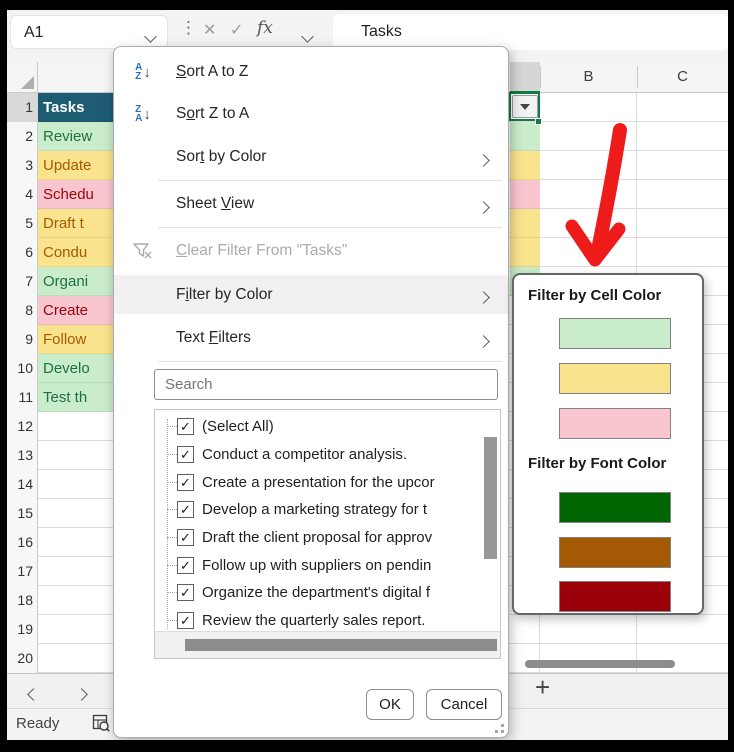 The height and width of the screenshot is (752, 734). What do you see at coordinates (75, 397) in the screenshot?
I see `cell-a11: Test th` at bounding box center [75, 397].